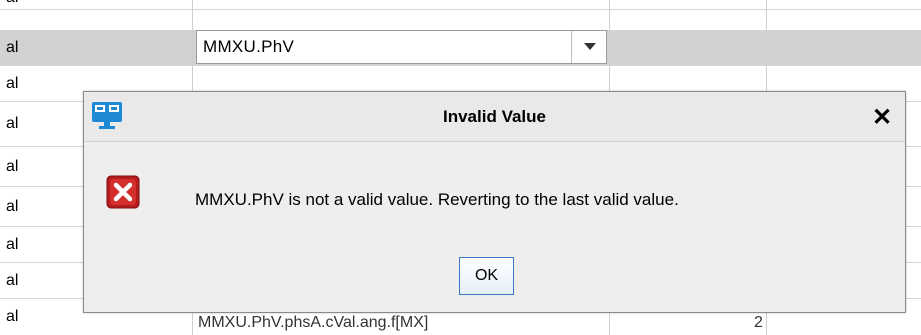 This screenshot has width=921, height=335. Describe the element at coordinates (123, 192) in the screenshot. I see `error-x-icon` at that location.